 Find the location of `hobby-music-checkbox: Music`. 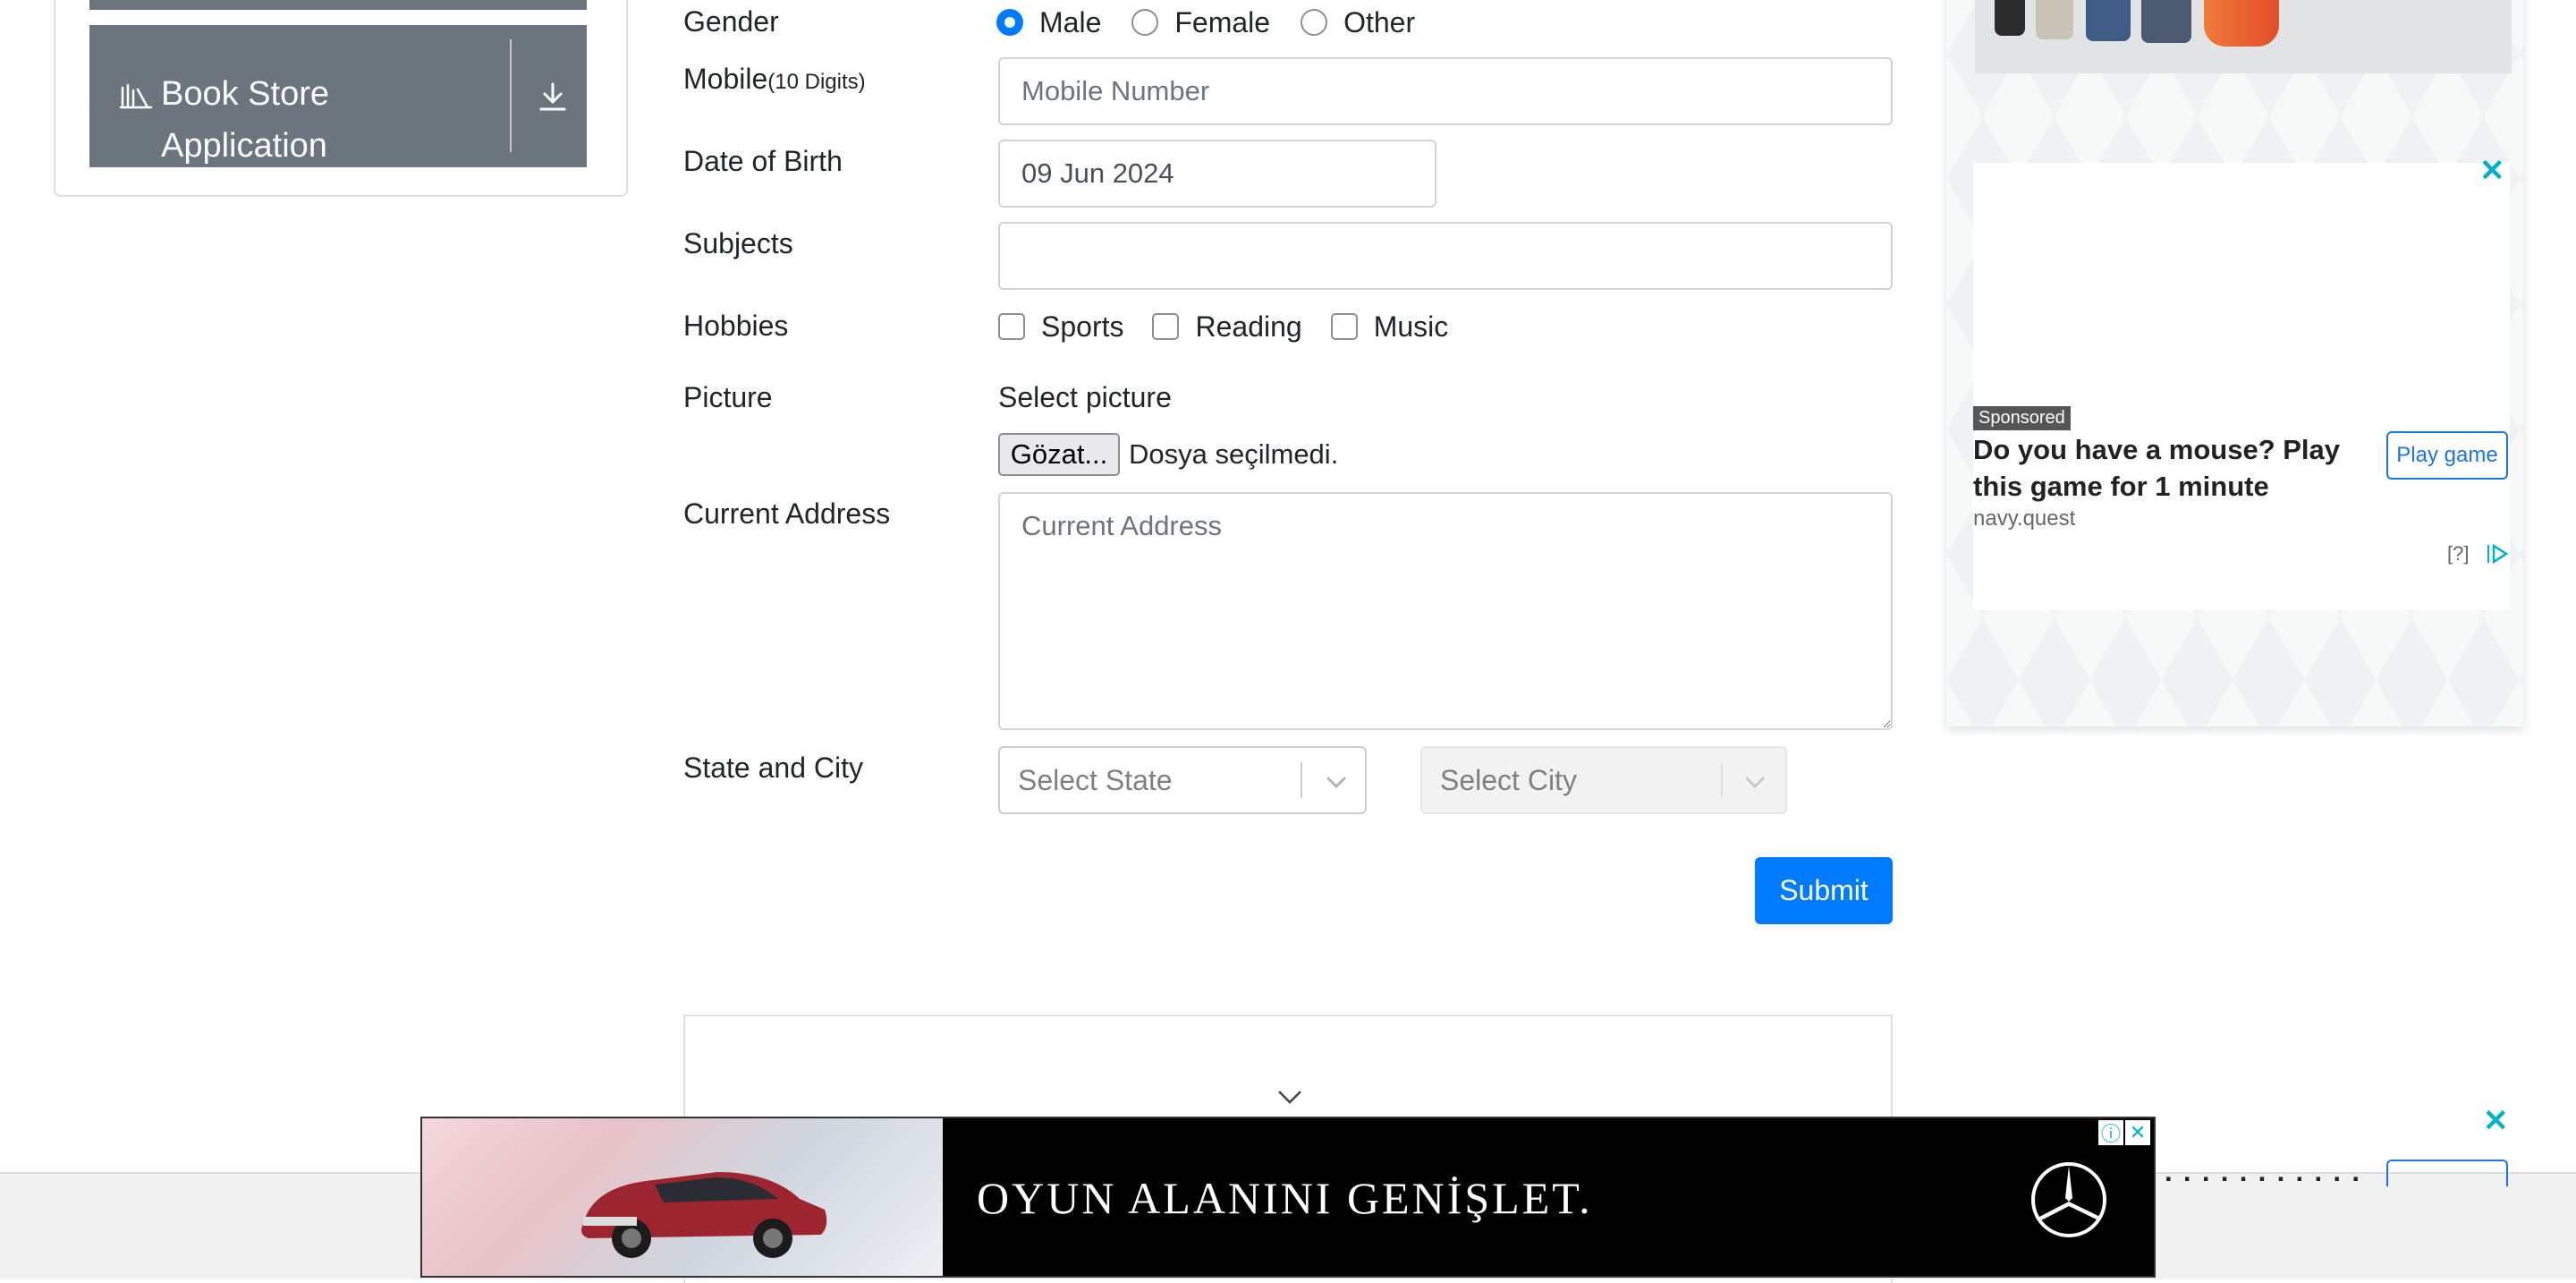

hobby-music-checkbox: Music is located at coordinates (1389, 327).